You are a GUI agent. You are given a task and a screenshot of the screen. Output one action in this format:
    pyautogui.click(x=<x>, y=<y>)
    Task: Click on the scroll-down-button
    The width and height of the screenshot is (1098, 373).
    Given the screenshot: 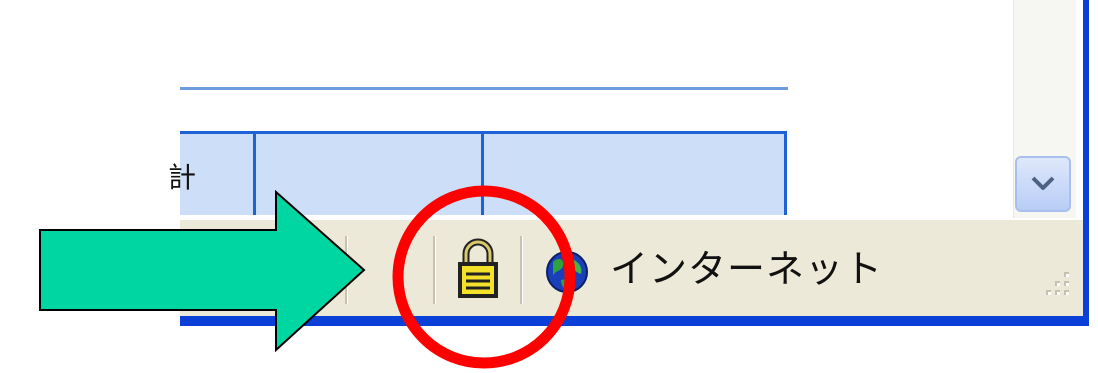 What is the action you would take?
    pyautogui.click(x=1043, y=184)
    